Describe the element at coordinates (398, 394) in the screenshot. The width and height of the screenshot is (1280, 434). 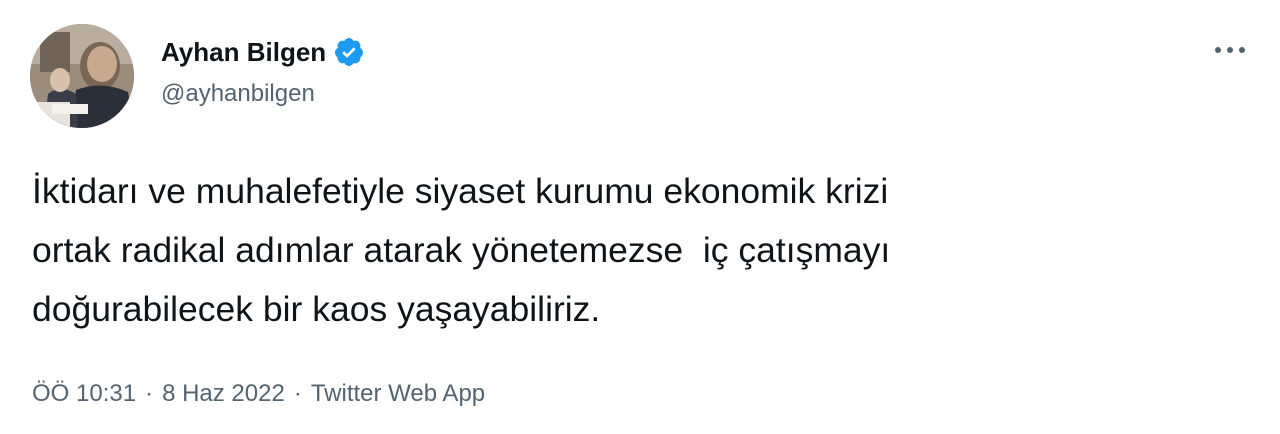
I see `tweet-source: Twitter Web App` at that location.